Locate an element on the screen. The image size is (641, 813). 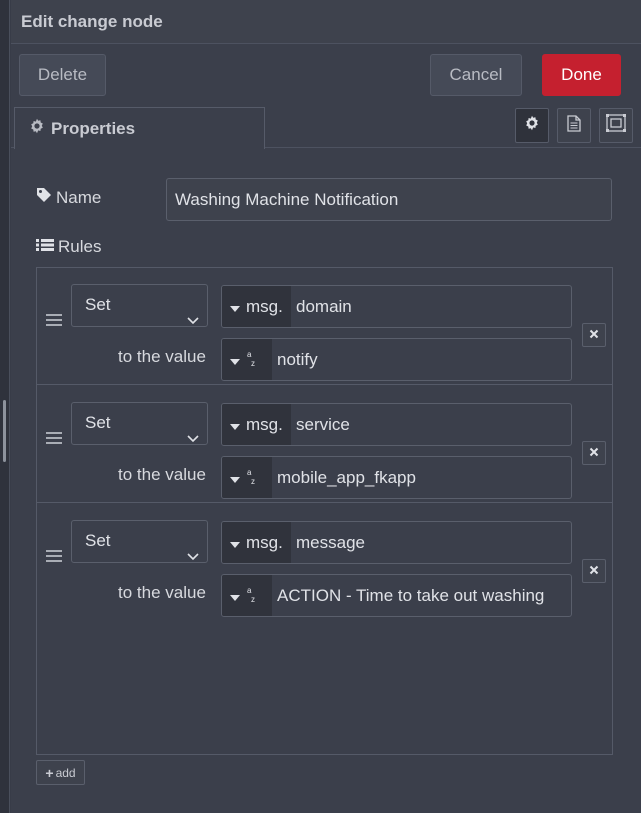
rule-value-input: az notify is located at coordinates (396, 359).